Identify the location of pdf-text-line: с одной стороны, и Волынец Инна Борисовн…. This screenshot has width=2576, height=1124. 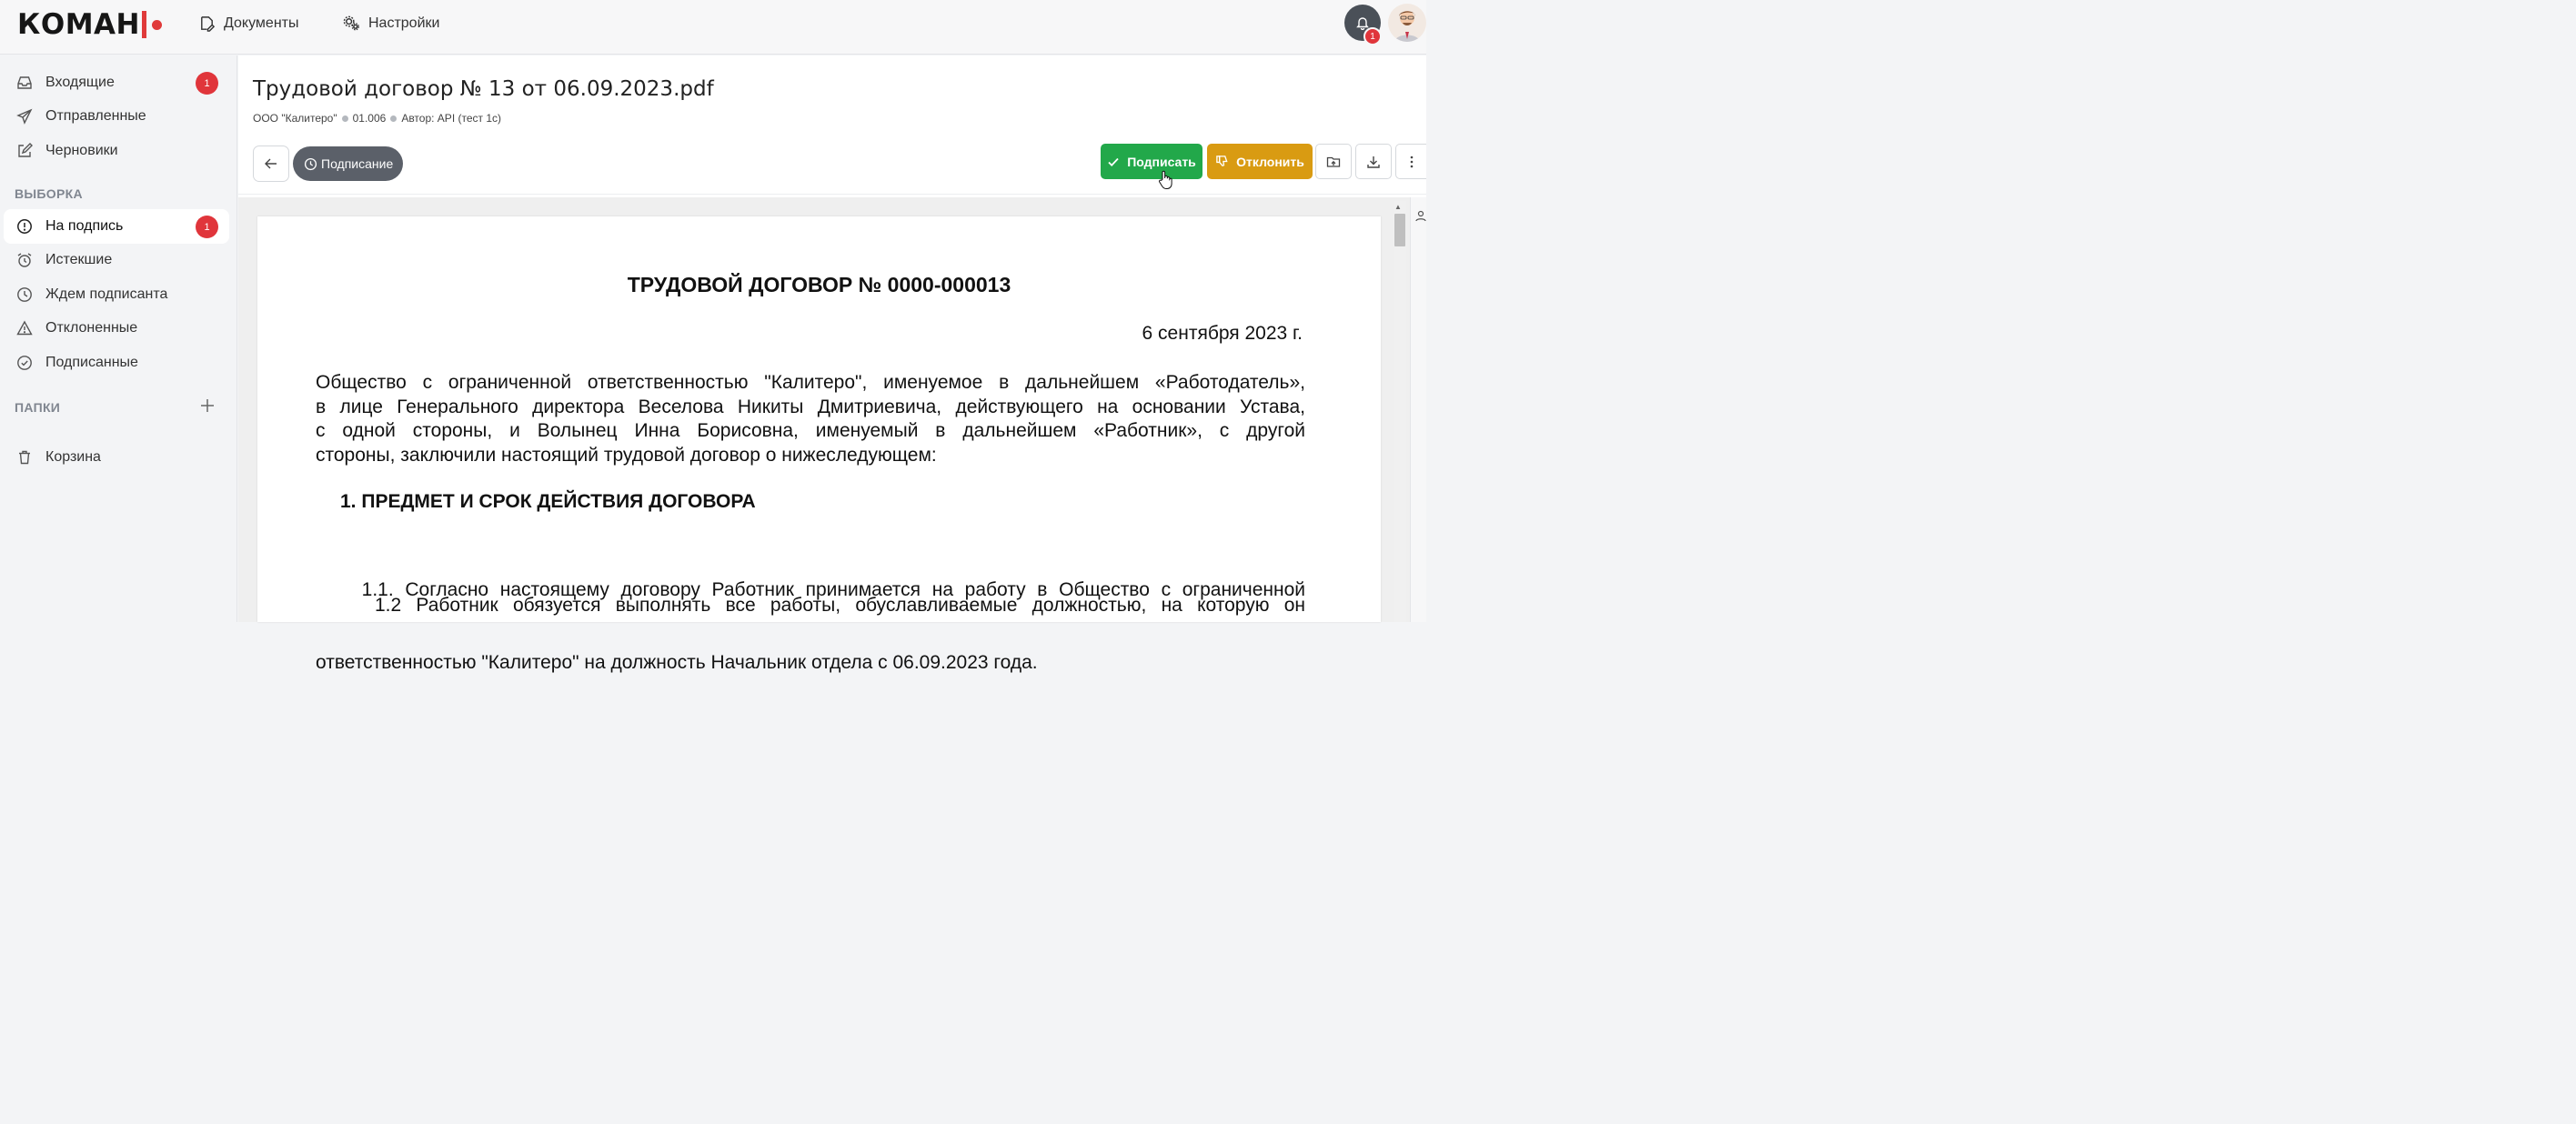
(810, 430).